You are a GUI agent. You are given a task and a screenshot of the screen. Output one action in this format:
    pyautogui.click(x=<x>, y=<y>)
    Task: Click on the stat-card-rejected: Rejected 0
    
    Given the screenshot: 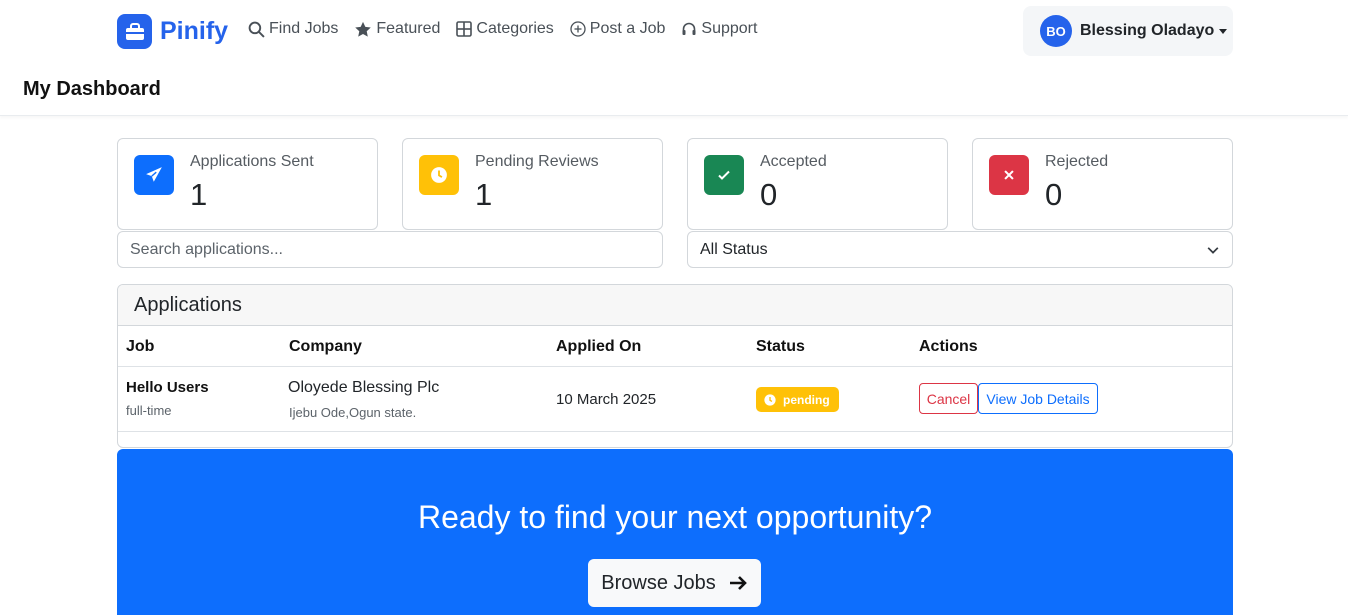 What is the action you would take?
    pyautogui.click(x=1102, y=184)
    